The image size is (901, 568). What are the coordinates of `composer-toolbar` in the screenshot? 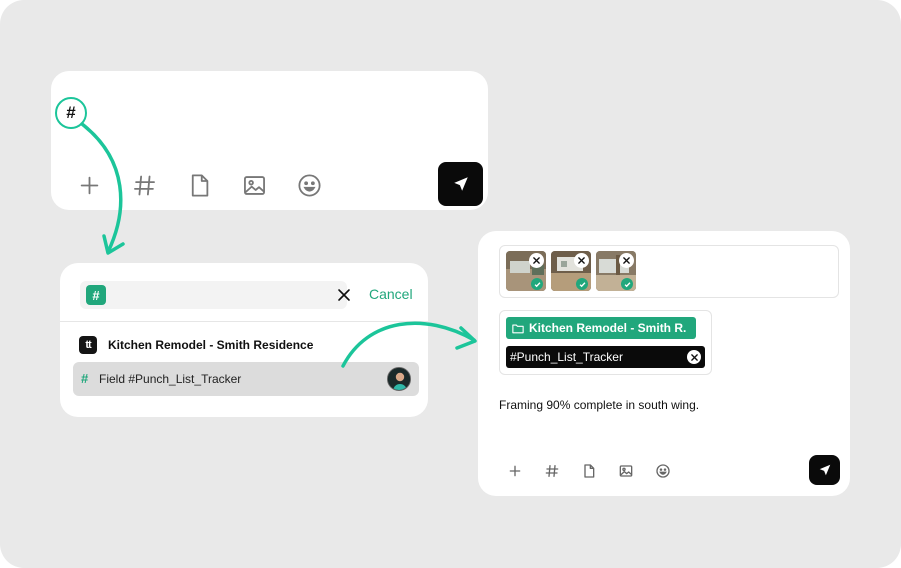 It's located at (199, 185).